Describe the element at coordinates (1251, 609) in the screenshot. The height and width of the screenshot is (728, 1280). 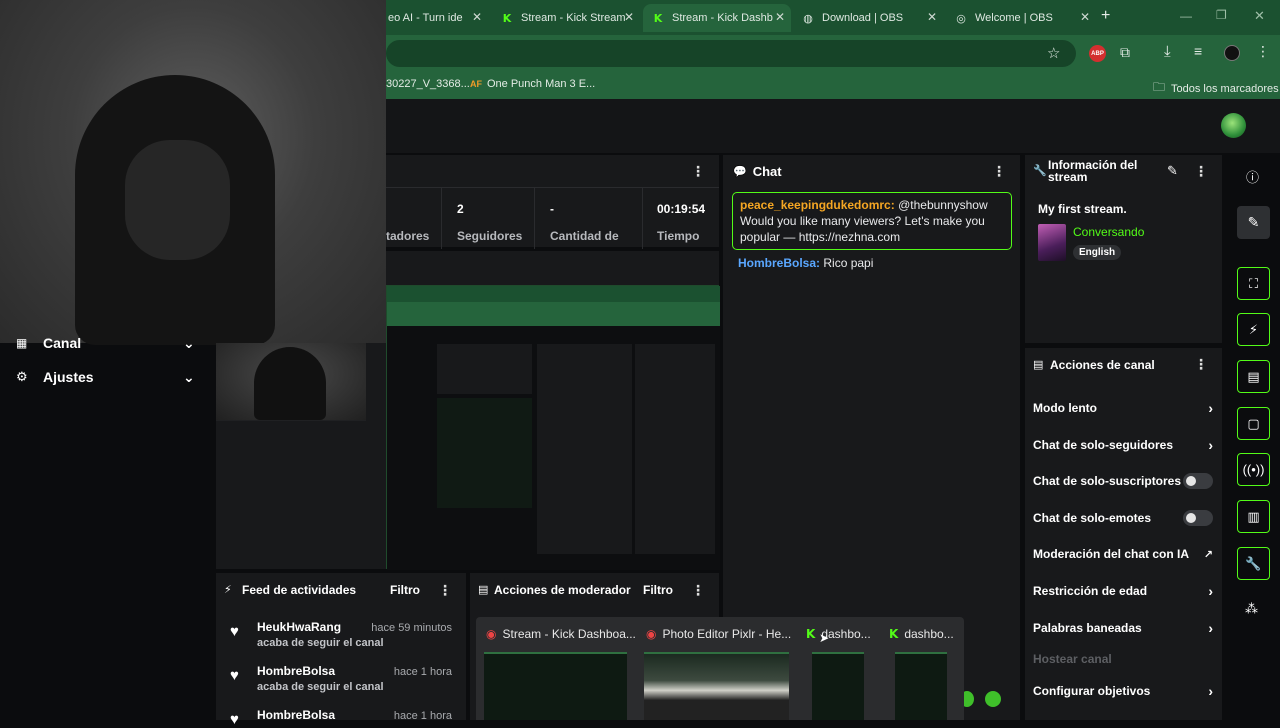
I see `widgets-icon: ⁂` at that location.